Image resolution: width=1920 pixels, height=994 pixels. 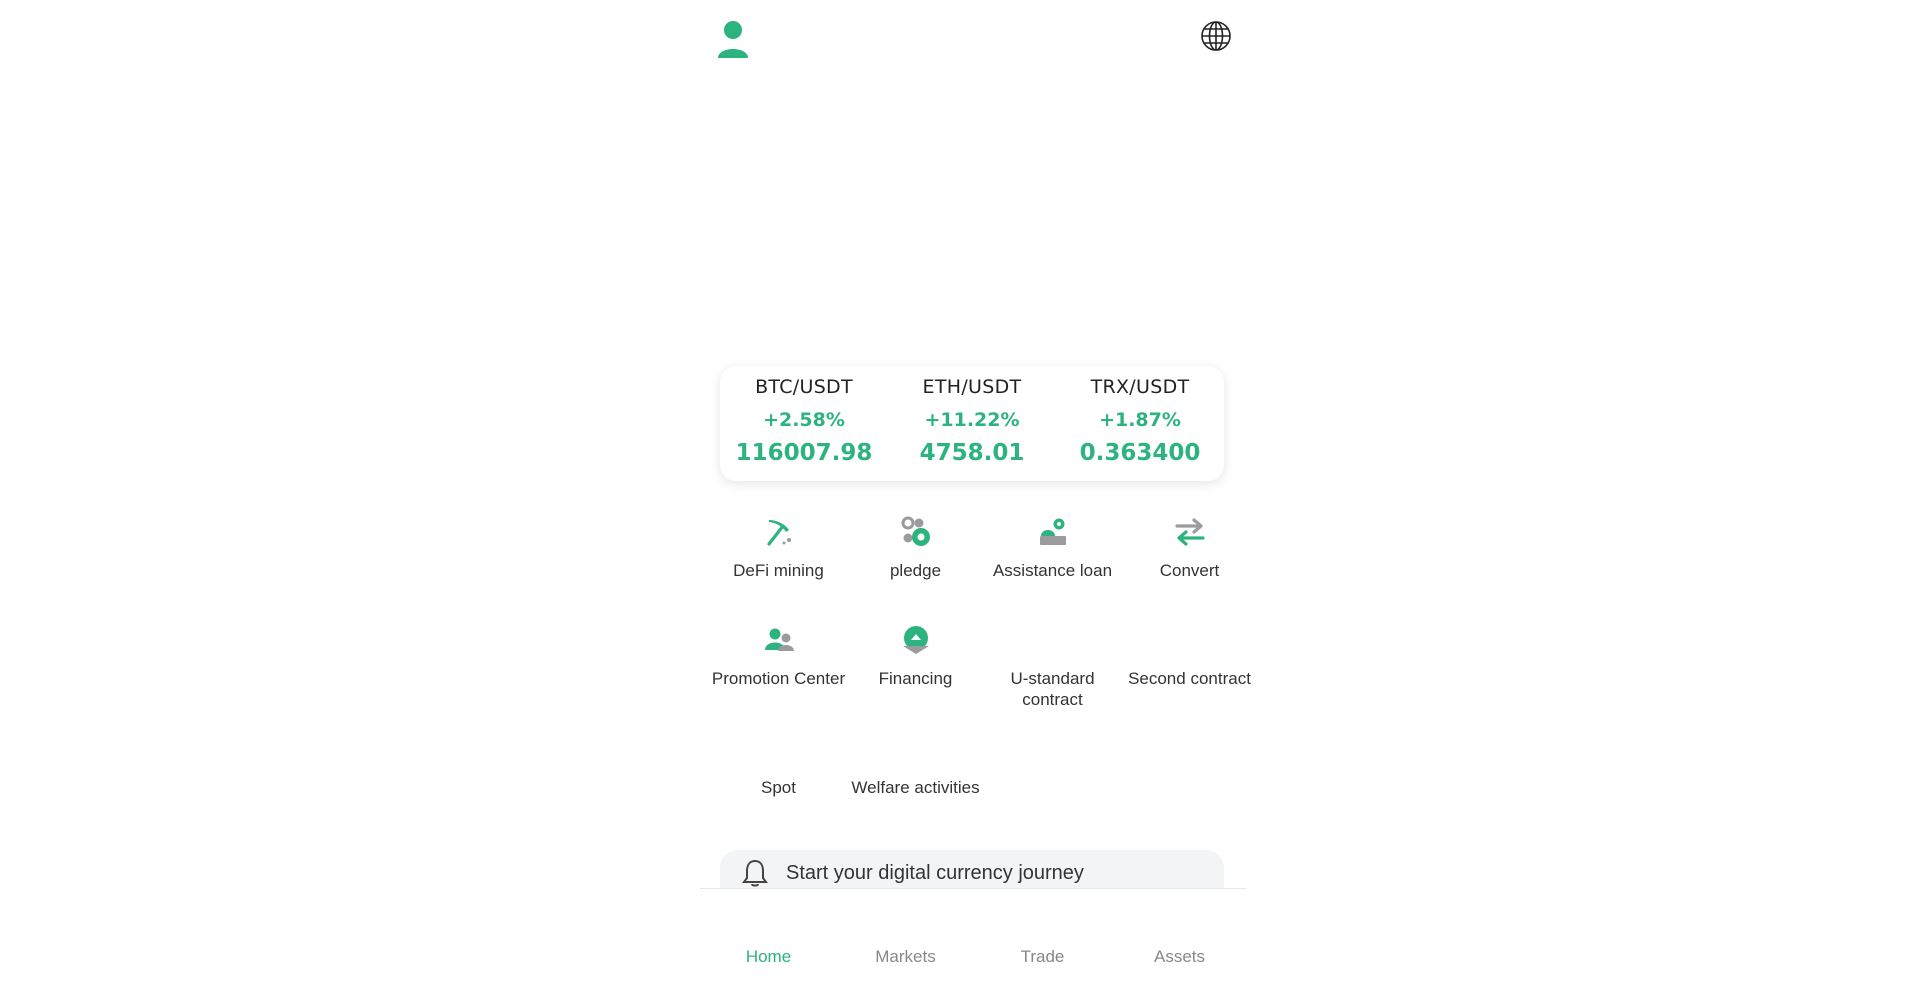 What do you see at coordinates (768, 956) in the screenshot?
I see `tab-label: Home` at bounding box center [768, 956].